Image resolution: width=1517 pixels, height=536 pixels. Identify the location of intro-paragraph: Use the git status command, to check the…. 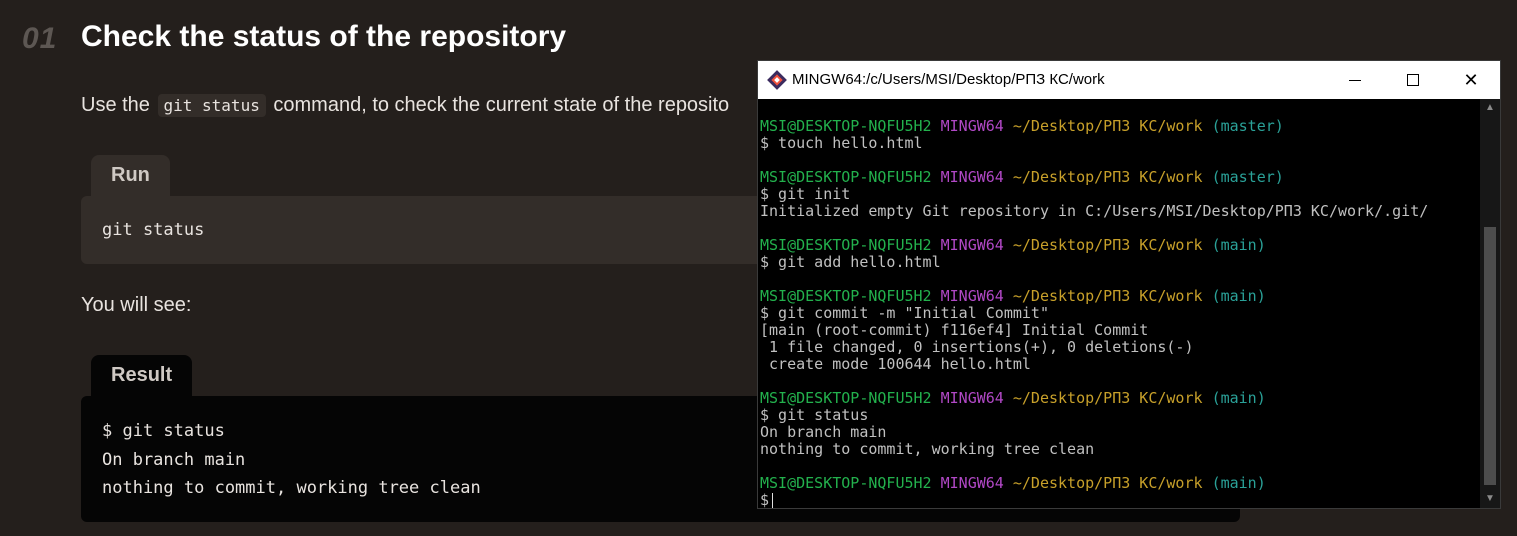
(405, 105).